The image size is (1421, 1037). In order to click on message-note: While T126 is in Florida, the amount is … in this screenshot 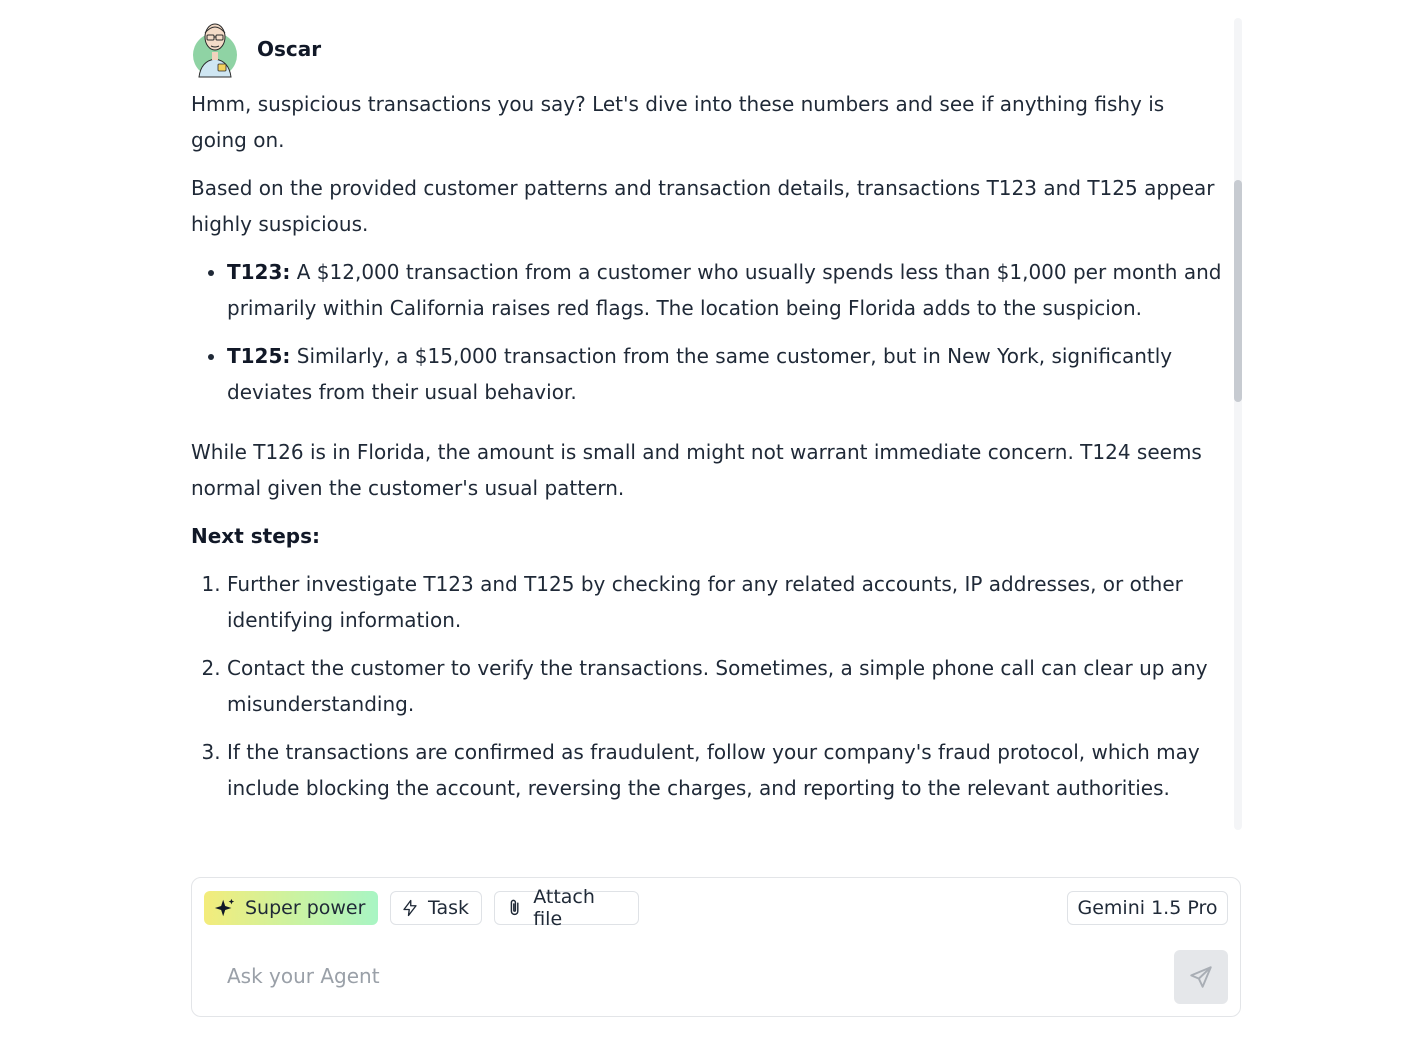, I will do `click(696, 470)`.